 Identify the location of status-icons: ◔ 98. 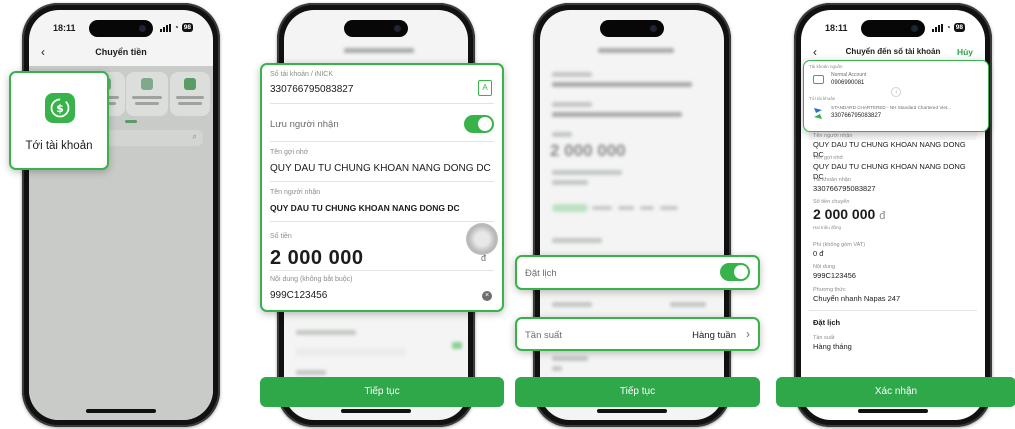
(176, 27).